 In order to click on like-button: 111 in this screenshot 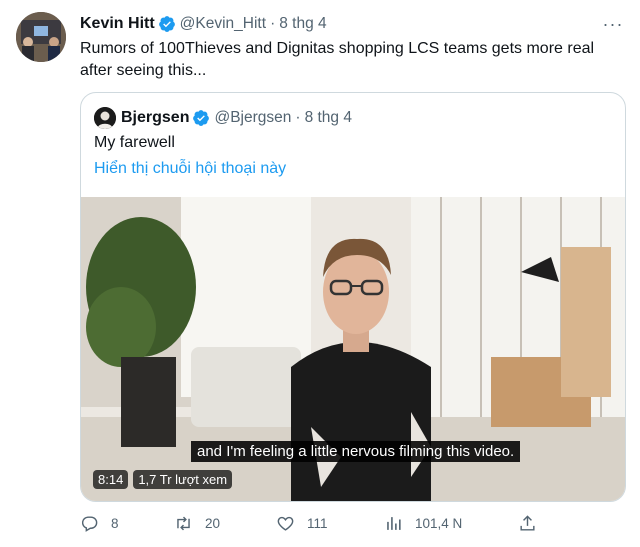, I will do `click(302, 523)`.